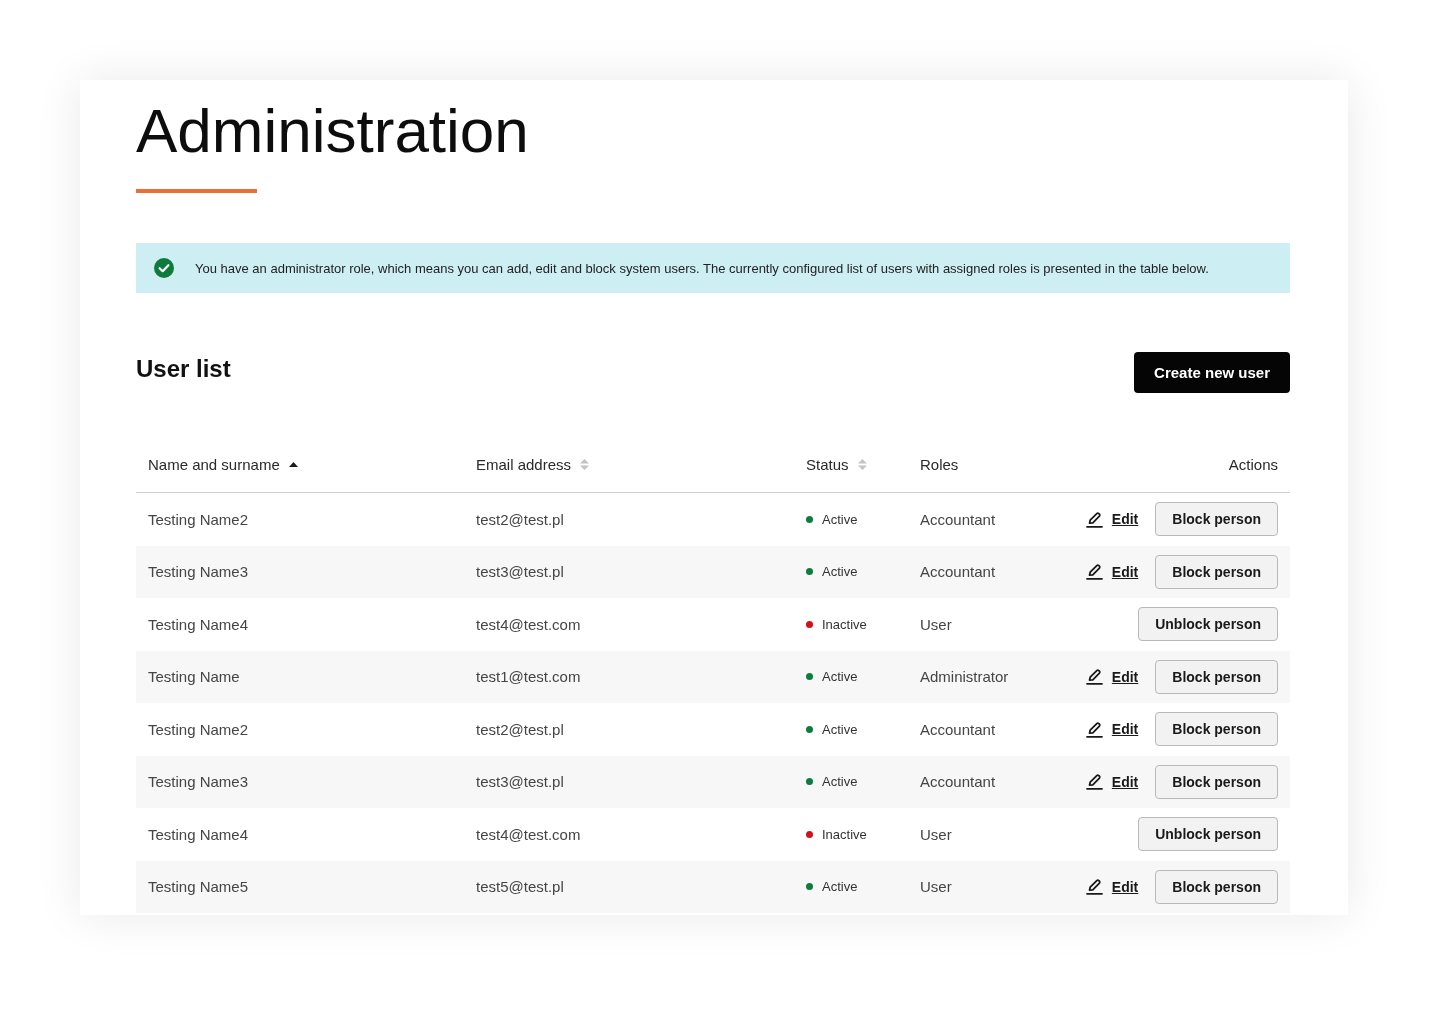 The image size is (1440, 1012). I want to click on email-cell: test5@test.pl, so click(520, 887).